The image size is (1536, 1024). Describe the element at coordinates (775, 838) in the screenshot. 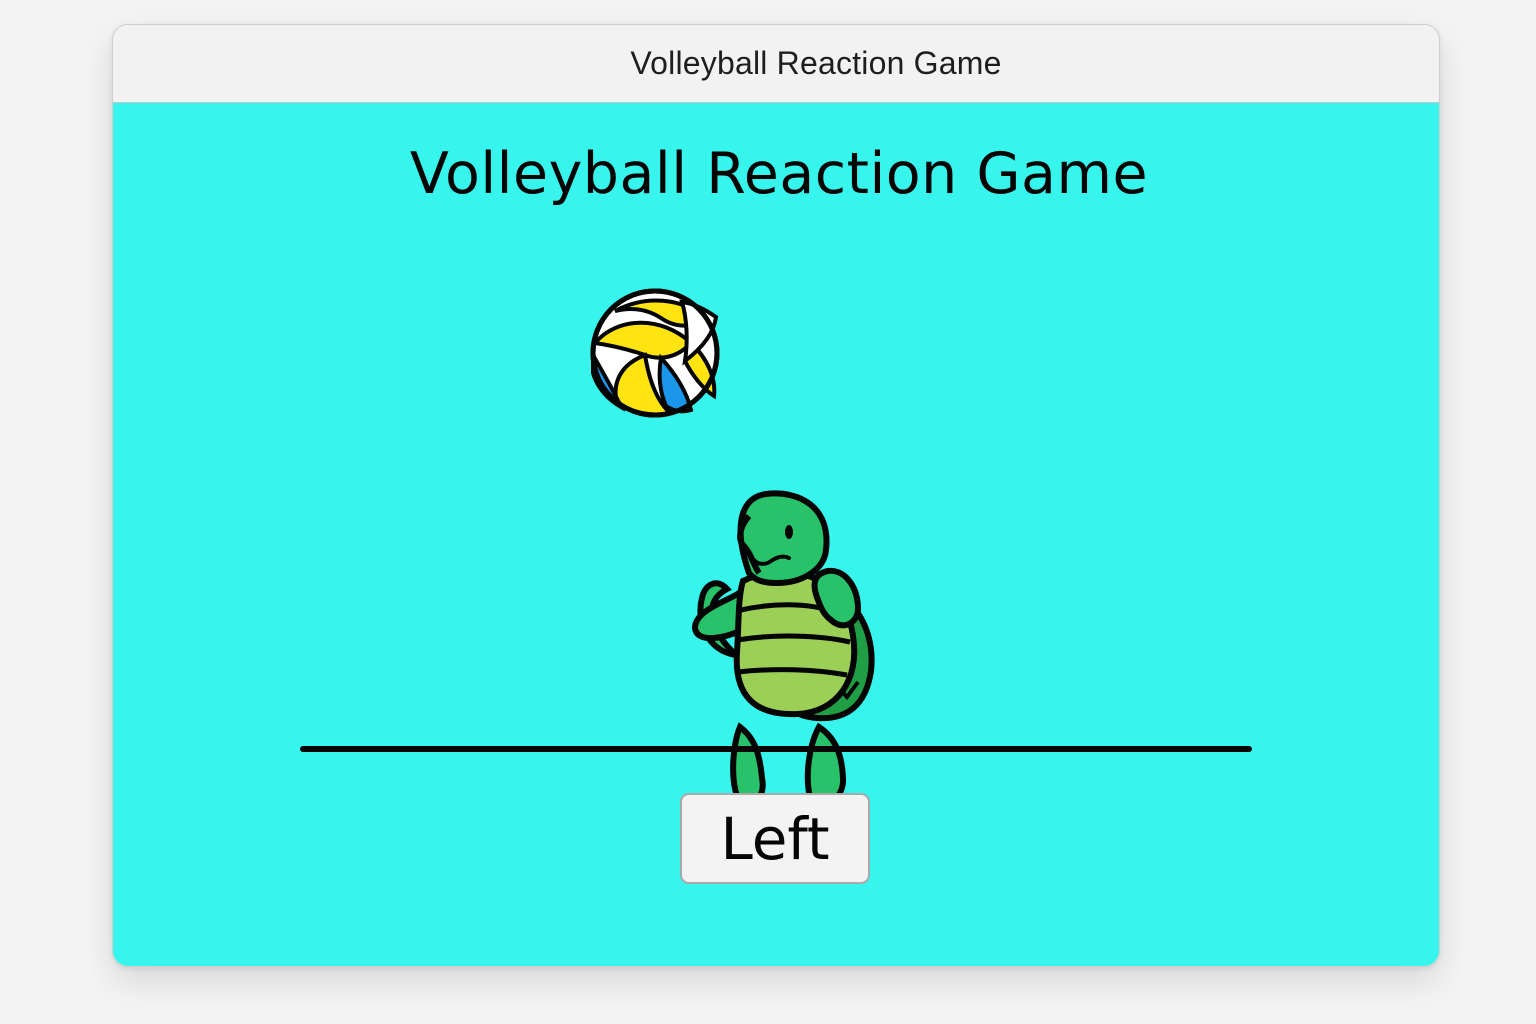

I see `left-button: Left` at that location.